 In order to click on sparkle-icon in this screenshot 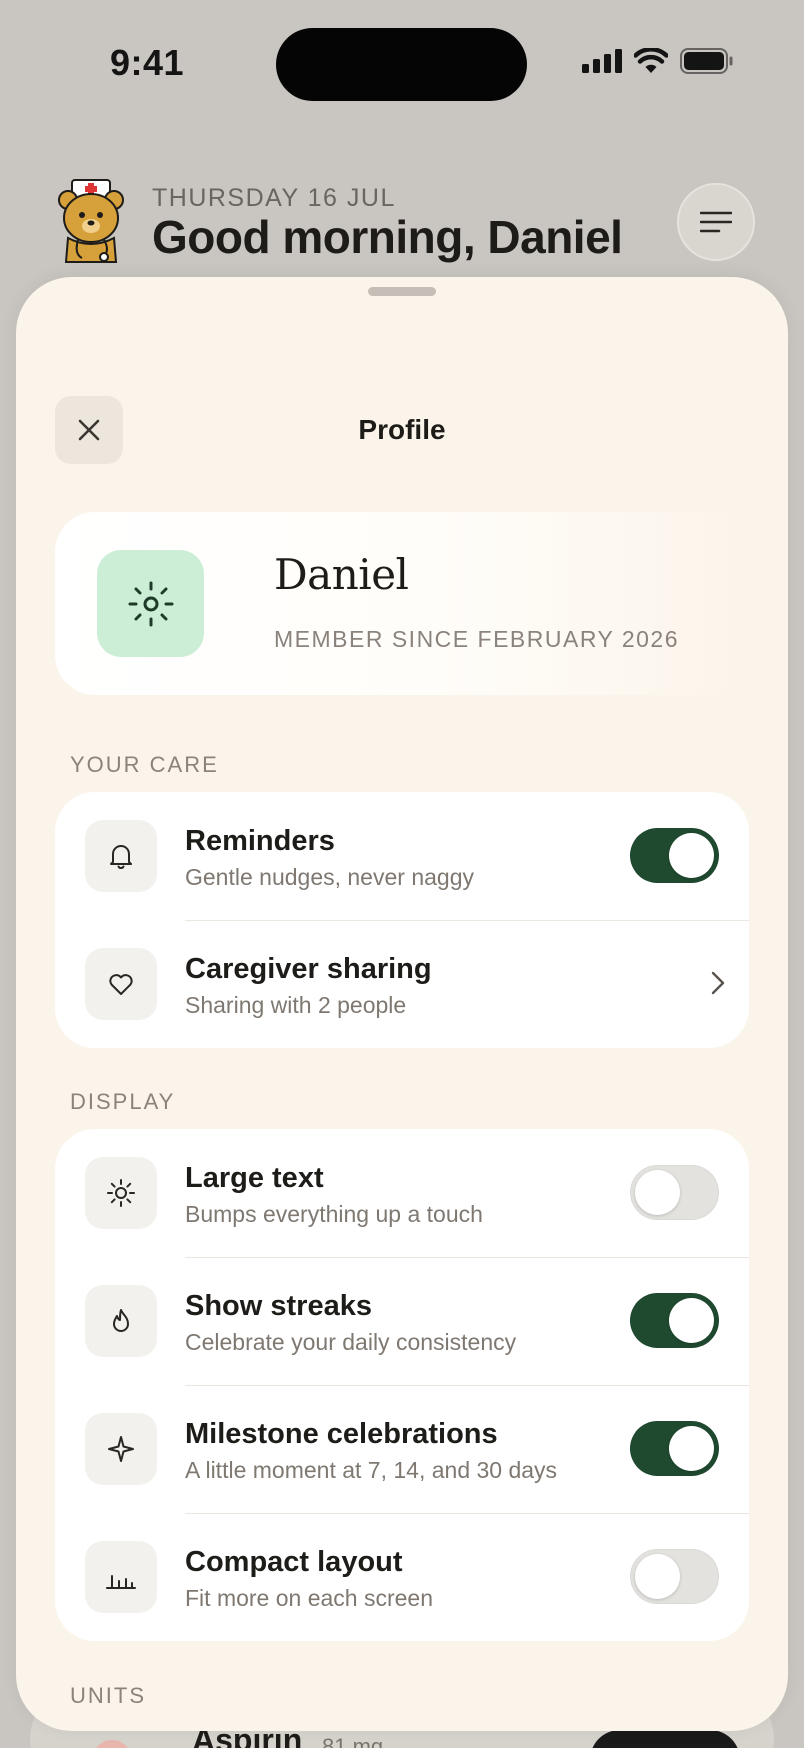, I will do `click(121, 1449)`.